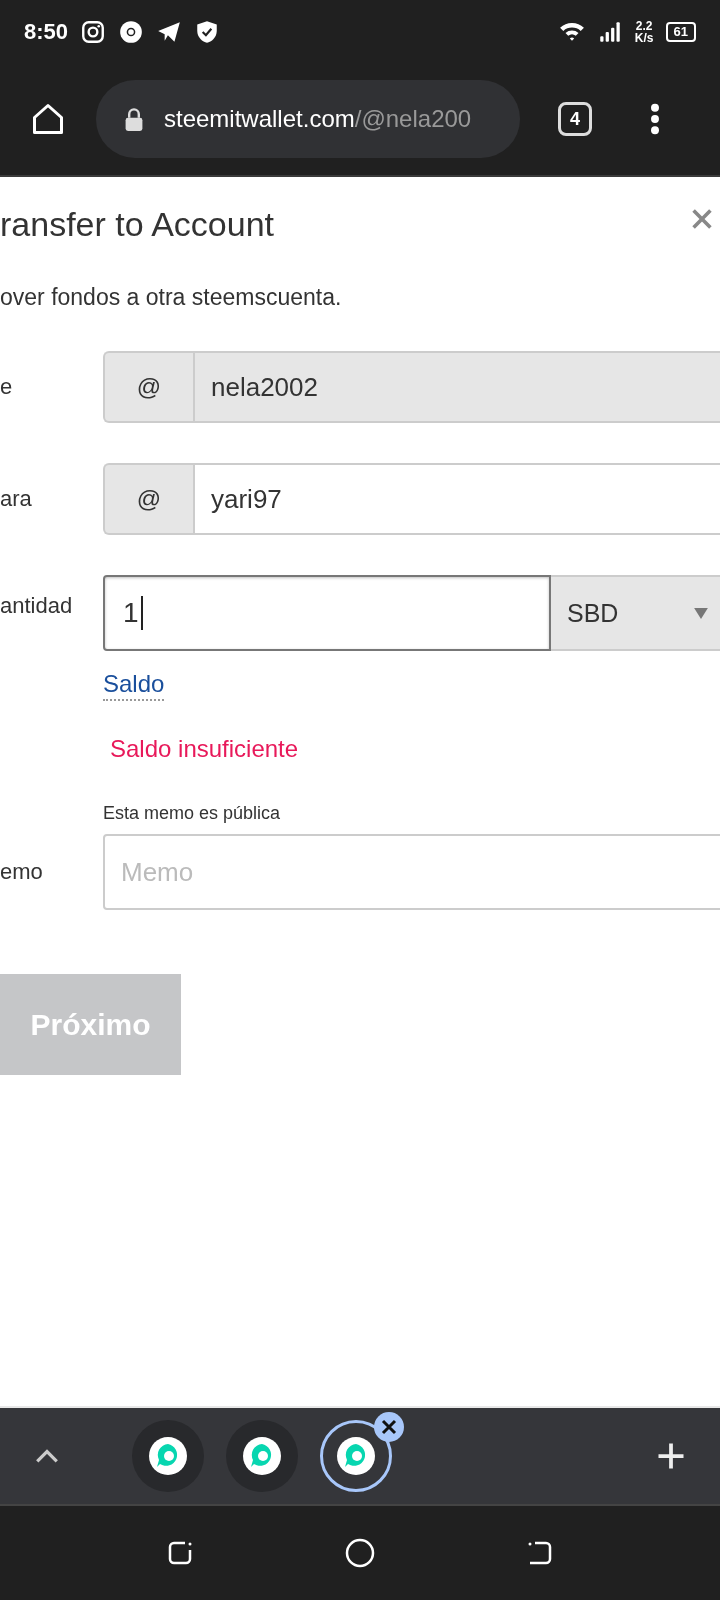 Image resolution: width=720 pixels, height=1600 pixels. What do you see at coordinates (680, 32) in the screenshot?
I see `battery-indicator: 61` at bounding box center [680, 32].